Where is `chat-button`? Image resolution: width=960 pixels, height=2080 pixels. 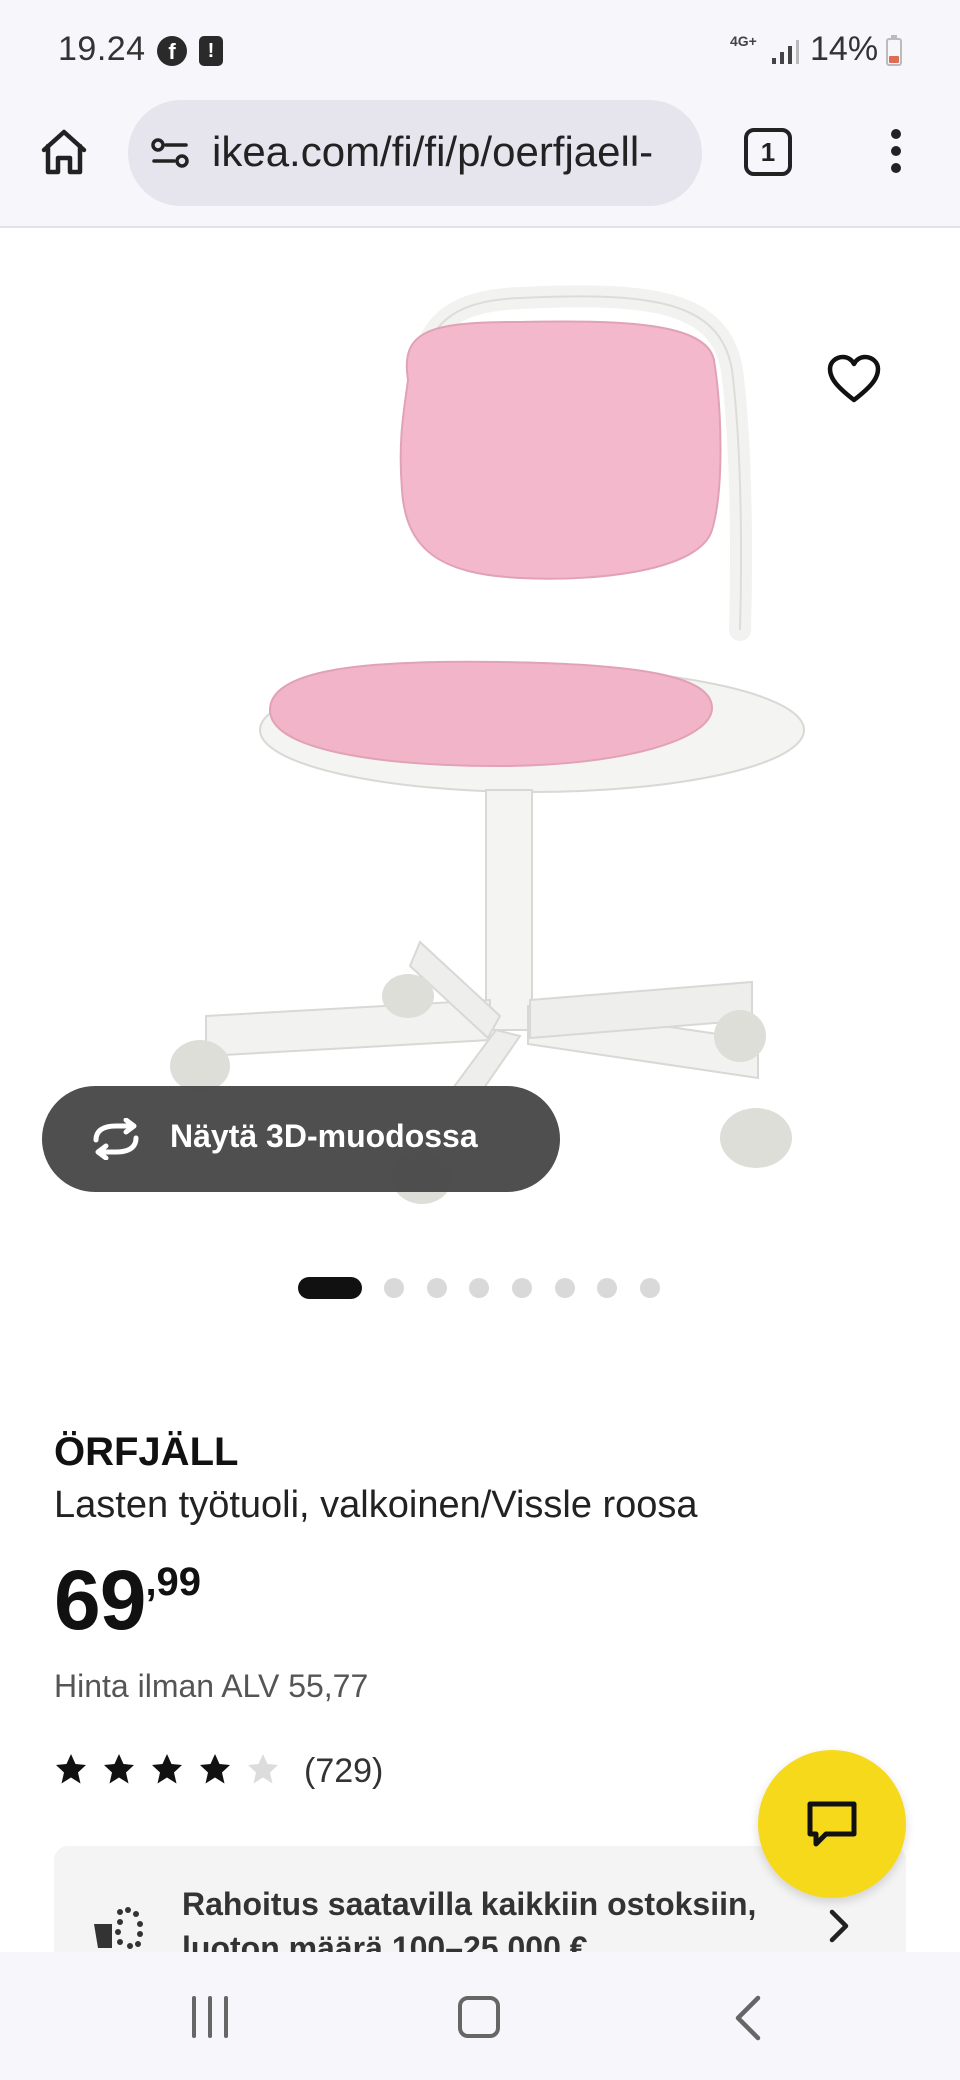
chat-button is located at coordinates (832, 1824).